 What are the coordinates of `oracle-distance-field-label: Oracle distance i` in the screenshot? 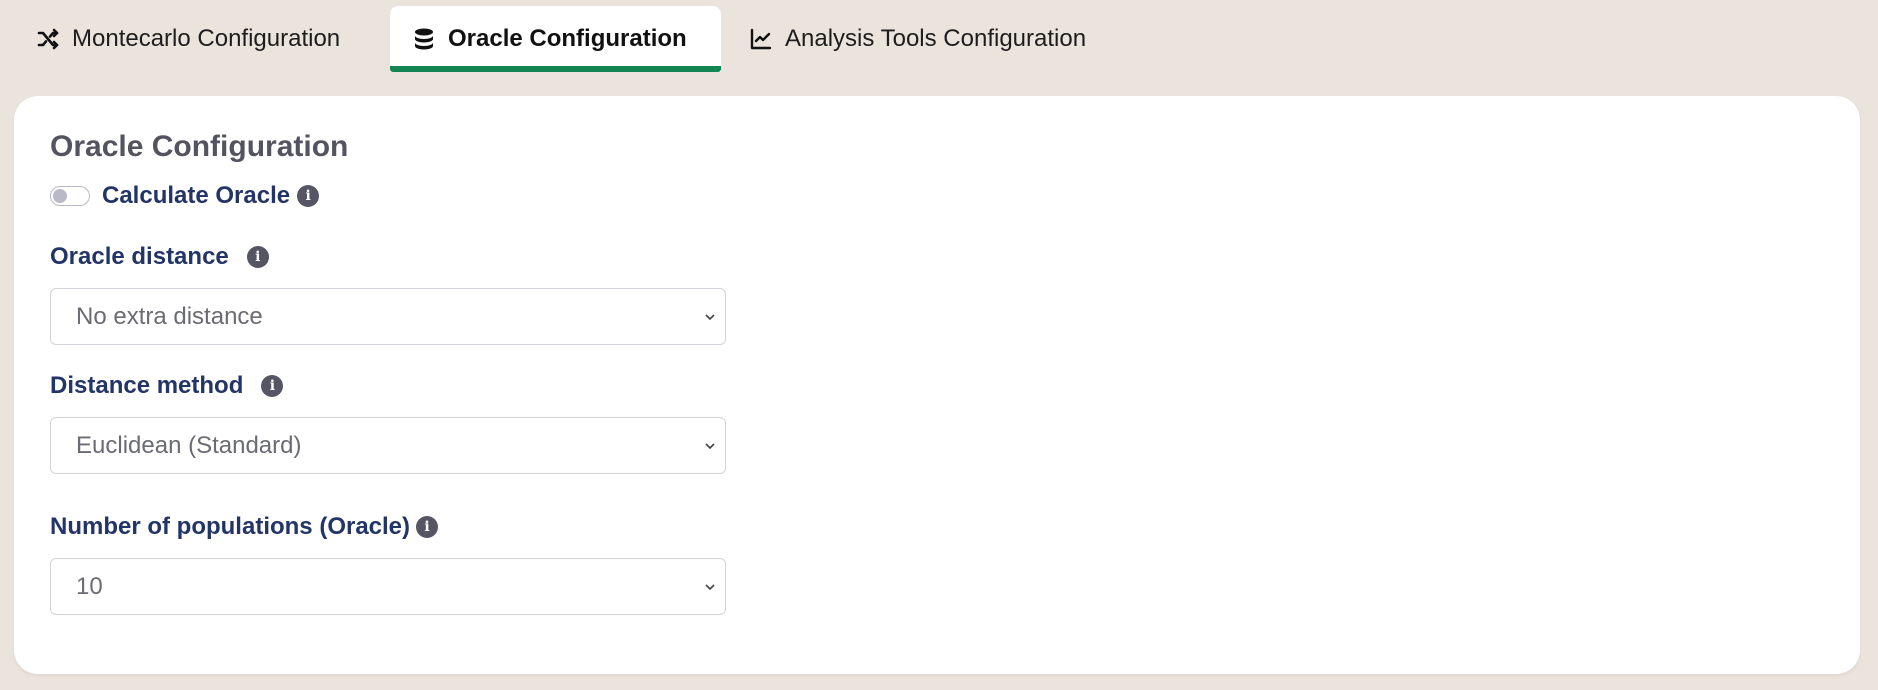 It's located at (159, 257).